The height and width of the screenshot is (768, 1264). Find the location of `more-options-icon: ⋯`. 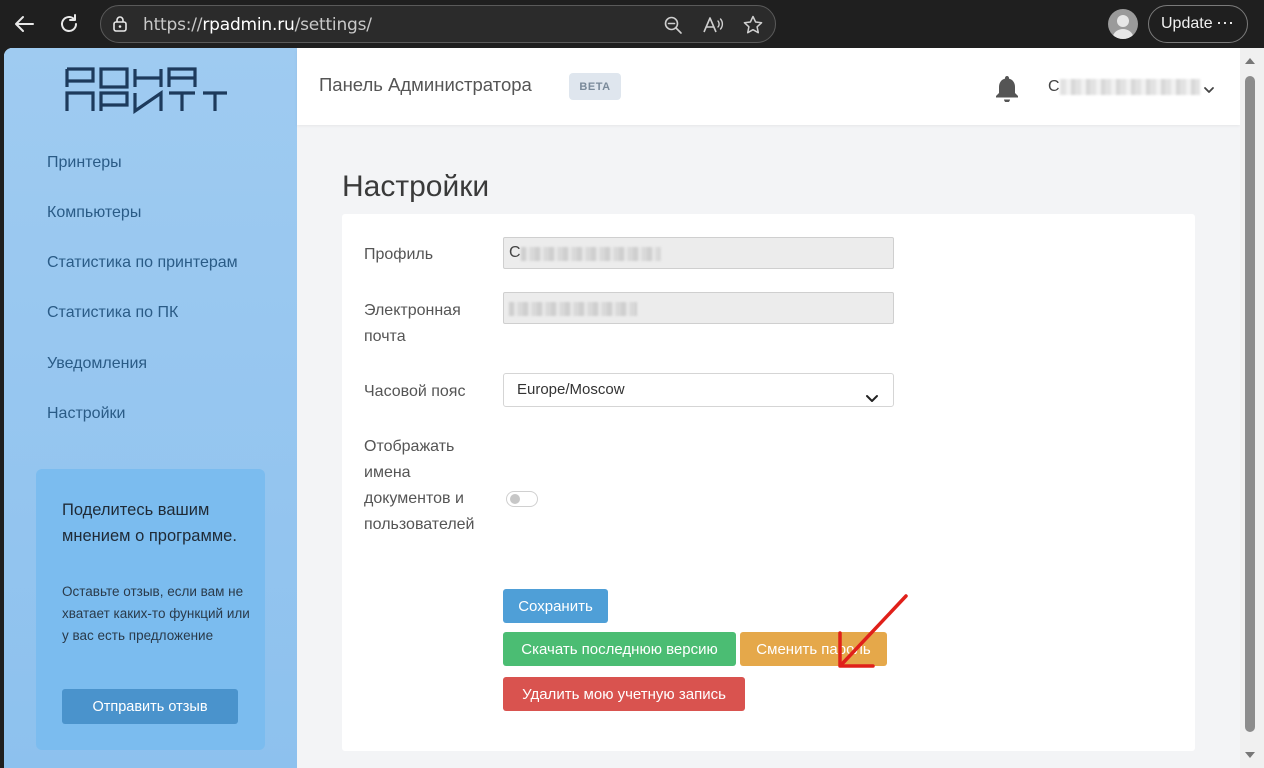

more-options-icon: ⋯ is located at coordinates (1225, 23).